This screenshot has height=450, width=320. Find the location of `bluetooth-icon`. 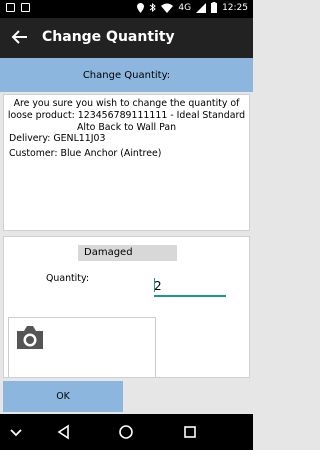

bluetooth-icon is located at coordinates (153, 7).